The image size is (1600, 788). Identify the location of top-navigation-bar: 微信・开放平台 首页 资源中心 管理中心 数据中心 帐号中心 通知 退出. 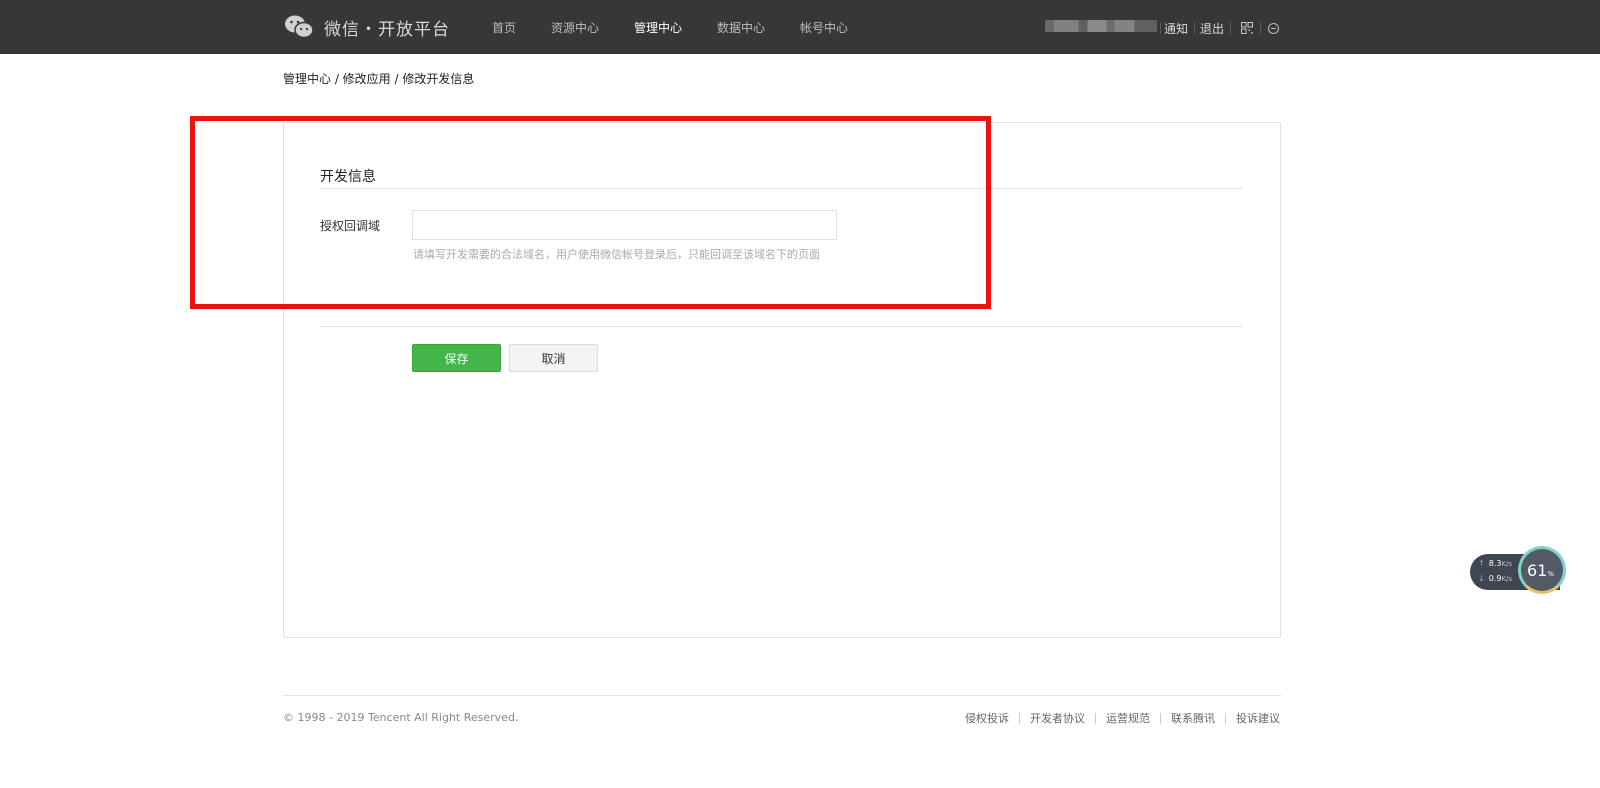
(800, 27).